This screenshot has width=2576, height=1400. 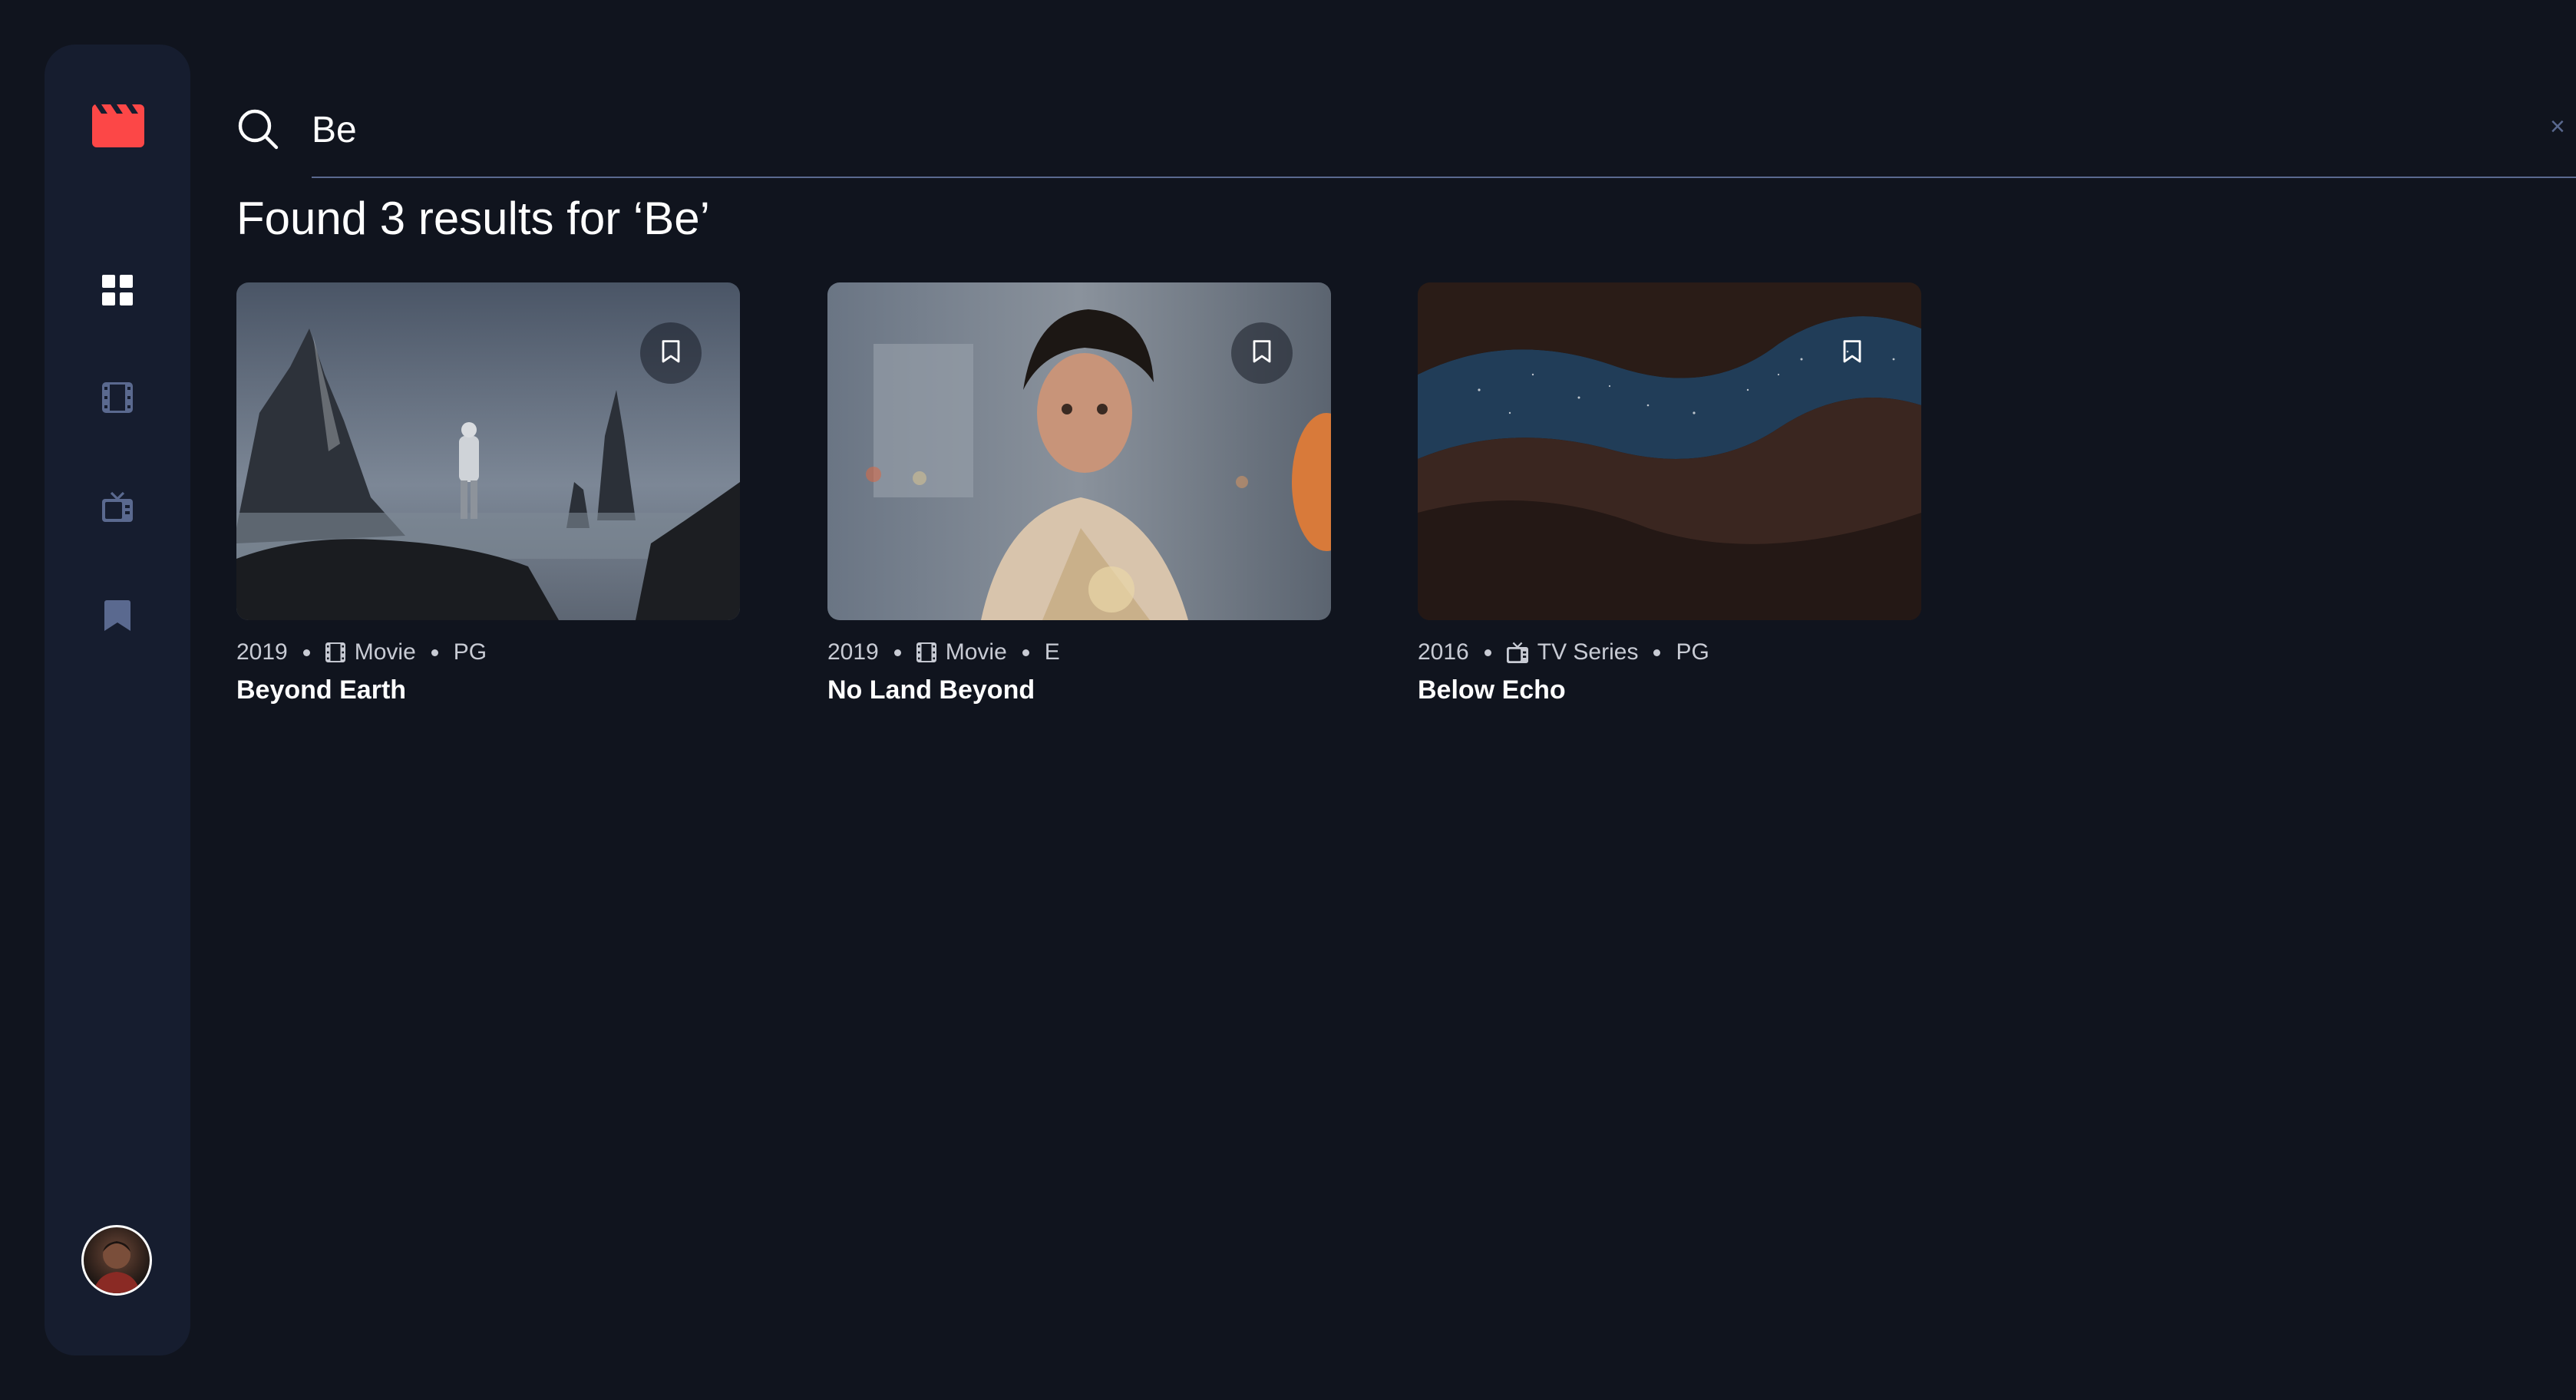 I want to click on search-icon, so click(x=257, y=128).